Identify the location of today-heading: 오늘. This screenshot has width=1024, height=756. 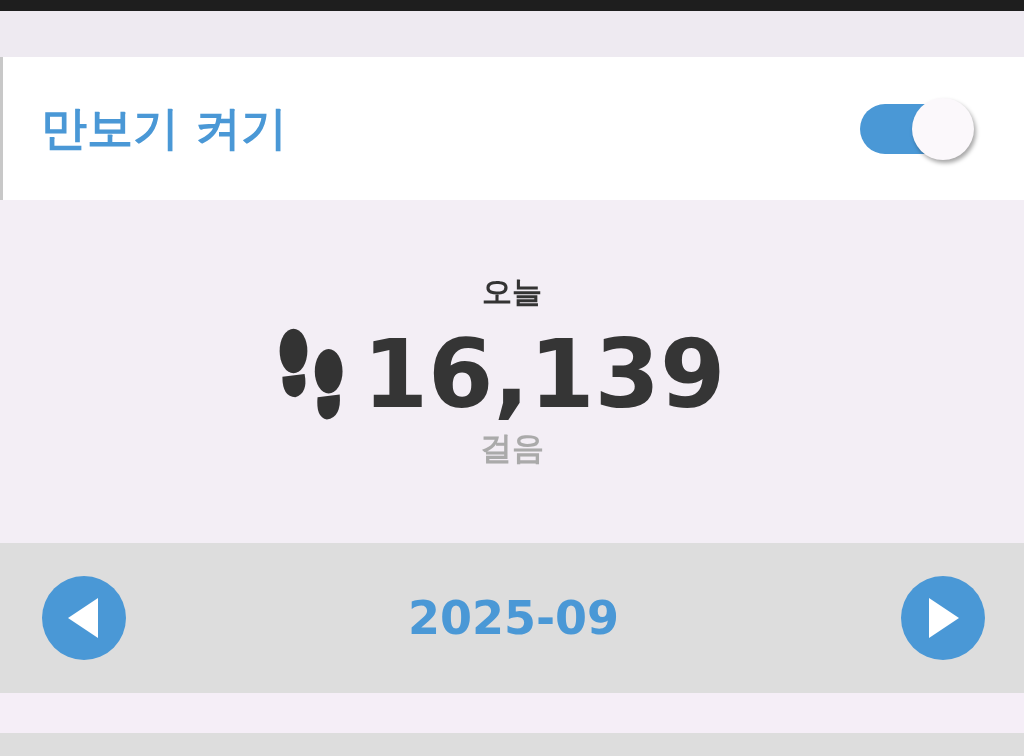
(512, 292).